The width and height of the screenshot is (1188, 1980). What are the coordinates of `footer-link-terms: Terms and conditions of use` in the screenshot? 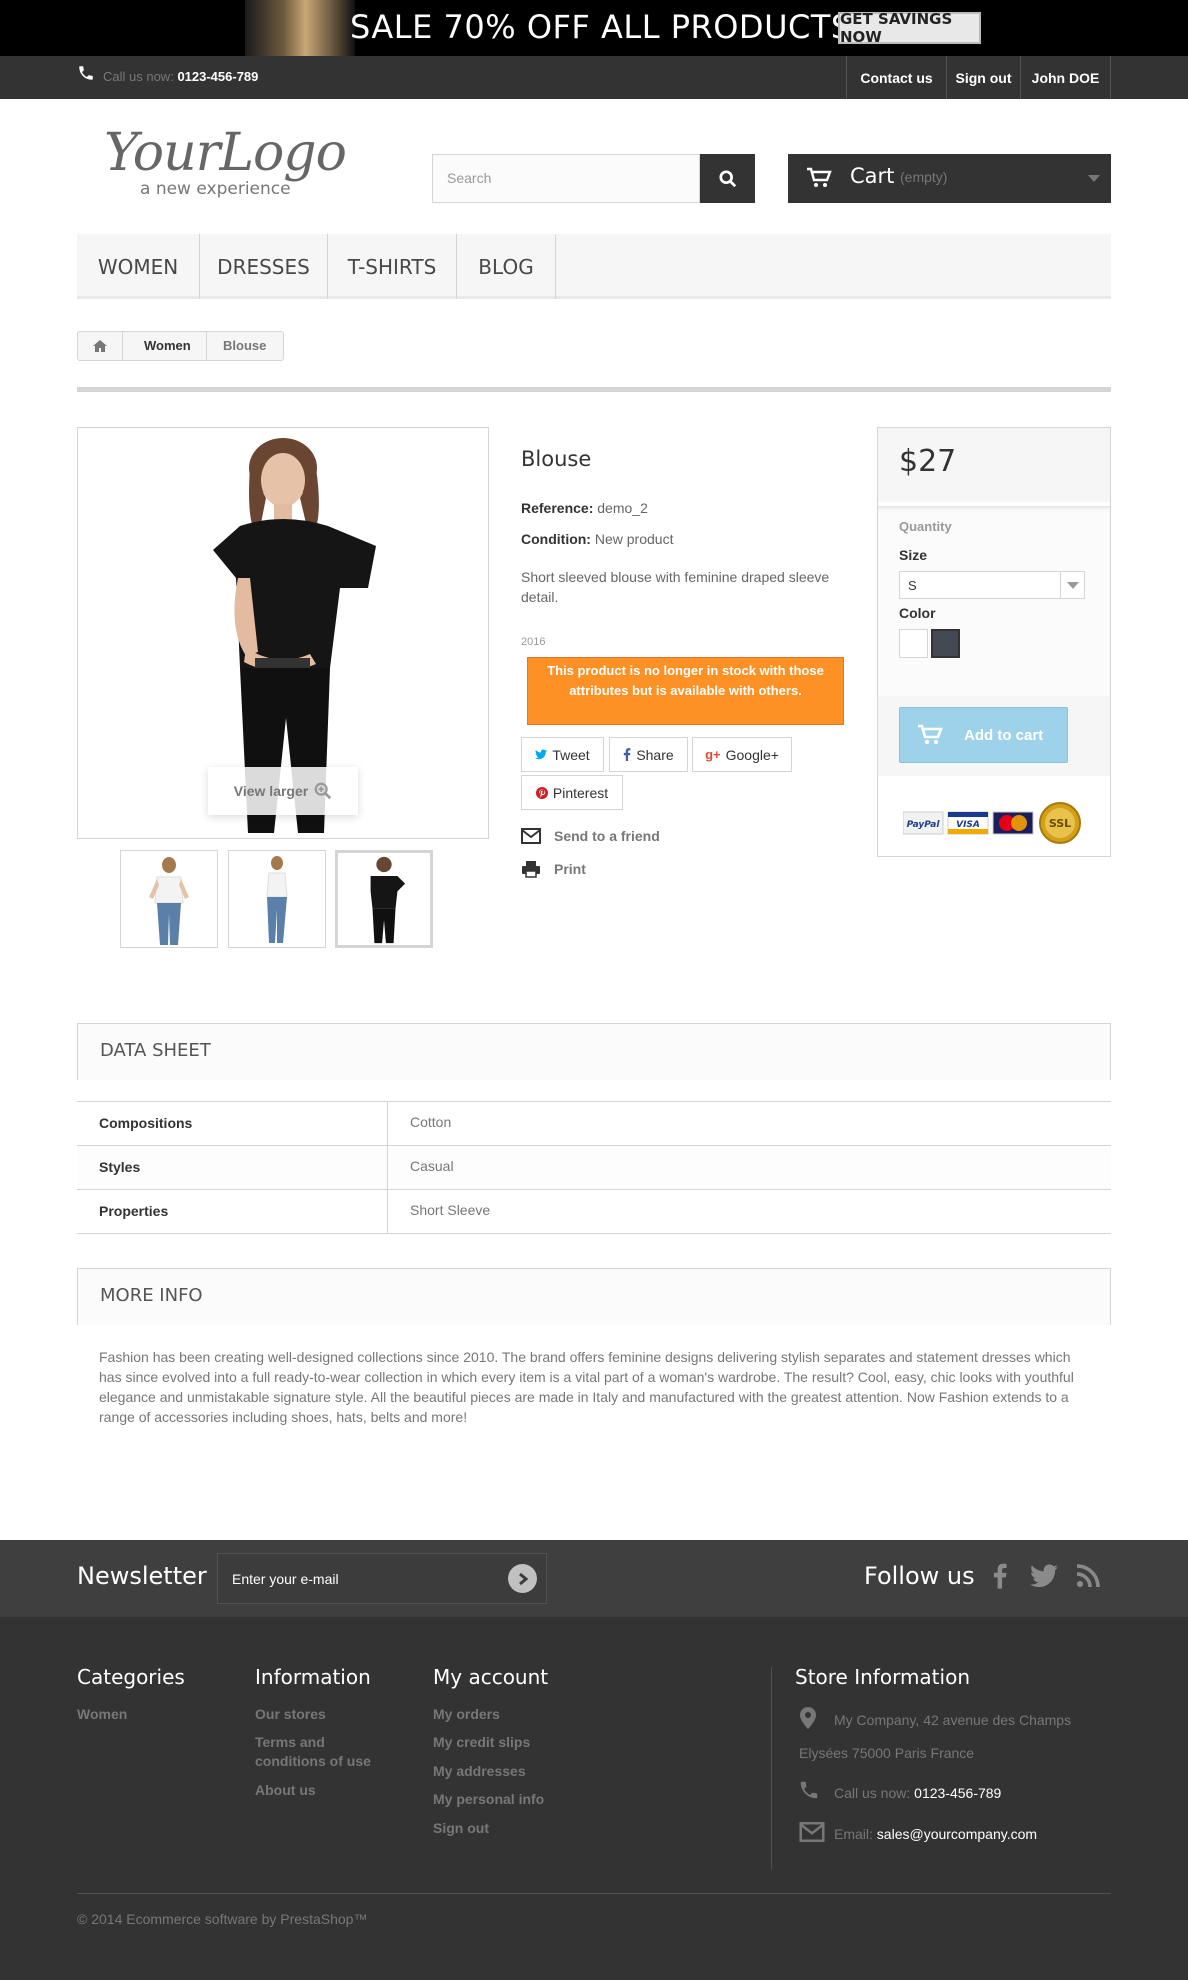 It's located at (325, 1752).